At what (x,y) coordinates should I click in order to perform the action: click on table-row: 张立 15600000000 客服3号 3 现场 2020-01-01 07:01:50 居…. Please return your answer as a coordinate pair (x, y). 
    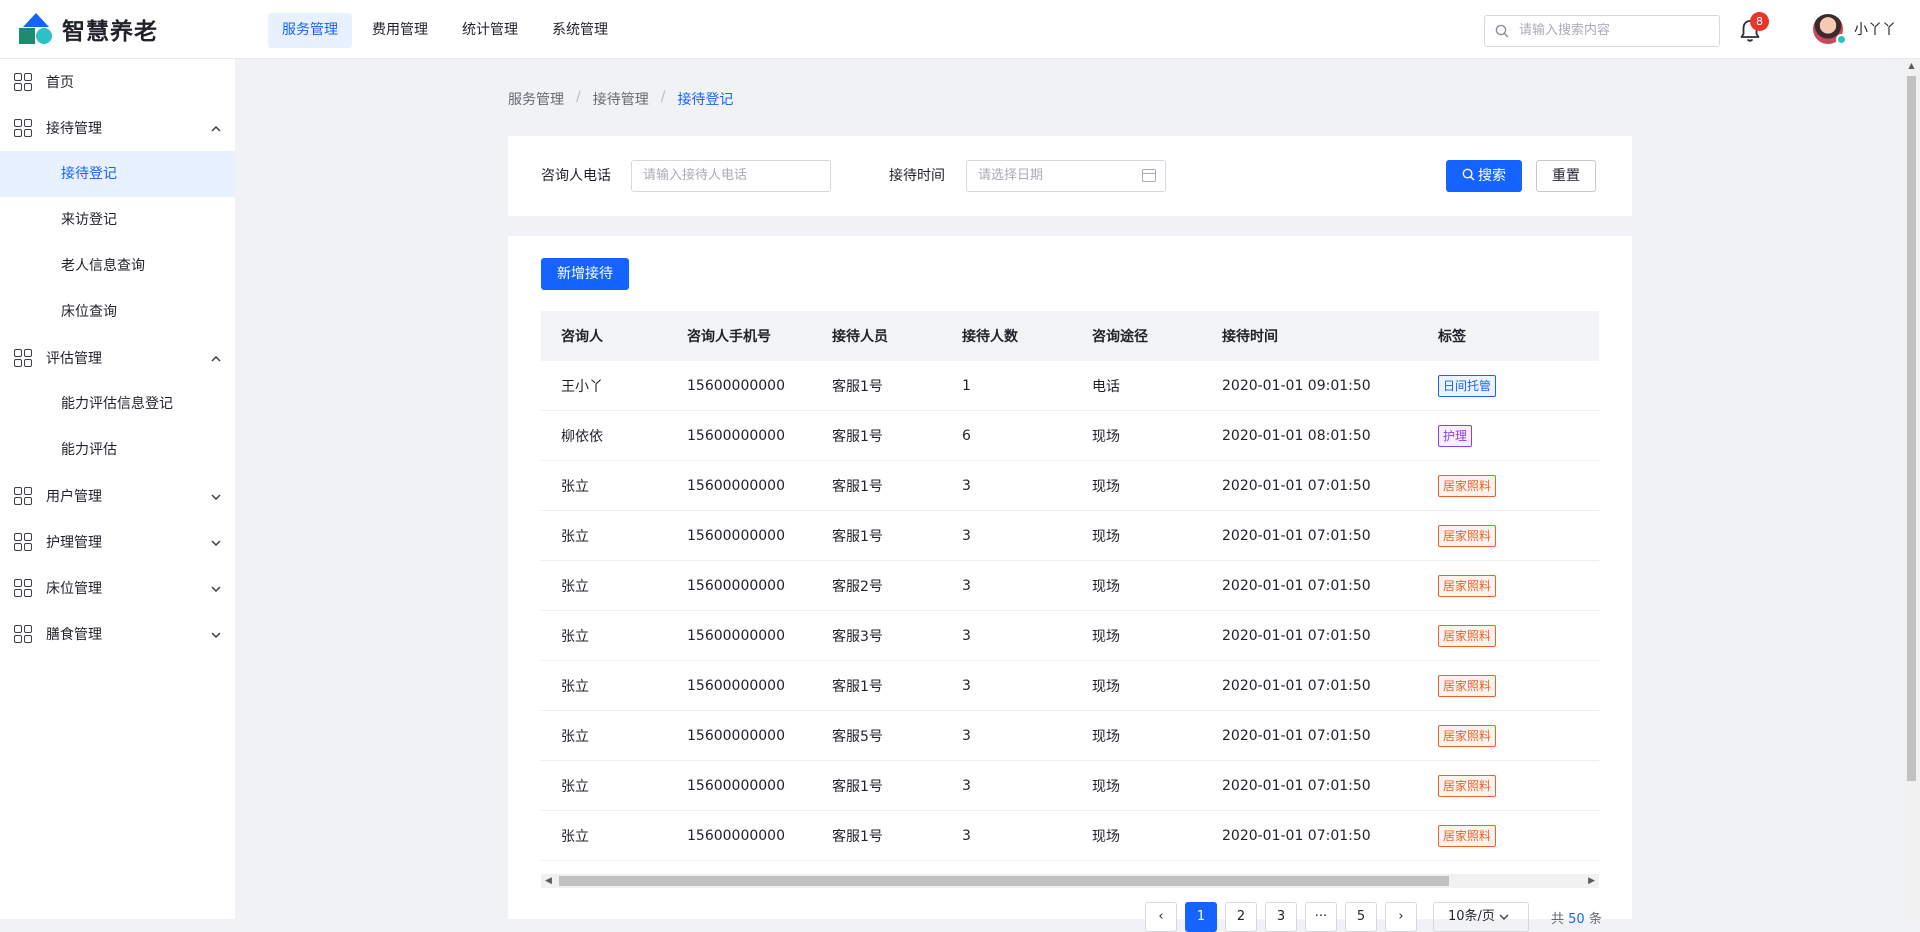
    Looking at the image, I should click on (1070, 636).